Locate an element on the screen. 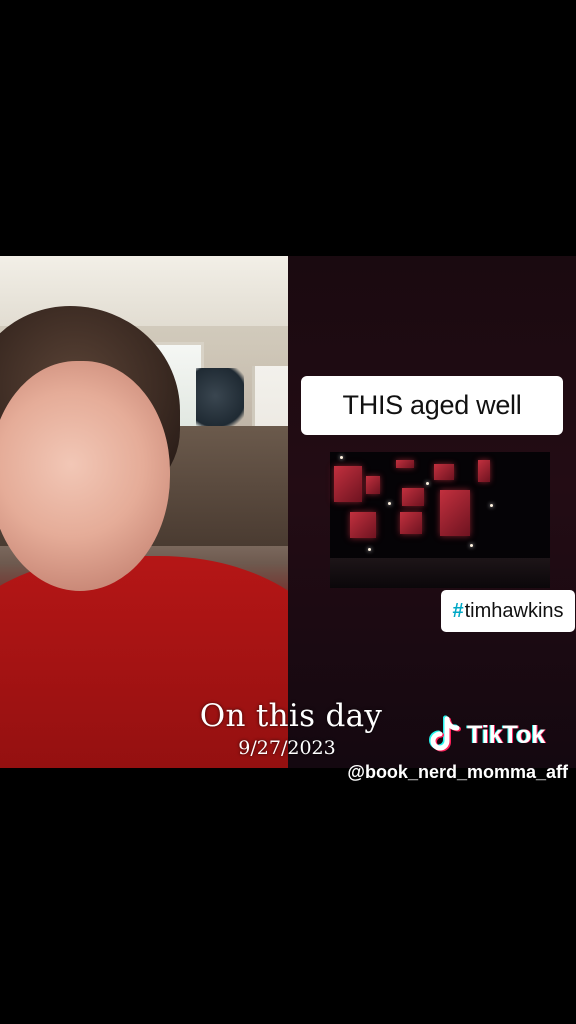 Image resolution: width=576 pixels, height=1024 pixels. hashtag-text: timhawkins is located at coordinates (514, 610).